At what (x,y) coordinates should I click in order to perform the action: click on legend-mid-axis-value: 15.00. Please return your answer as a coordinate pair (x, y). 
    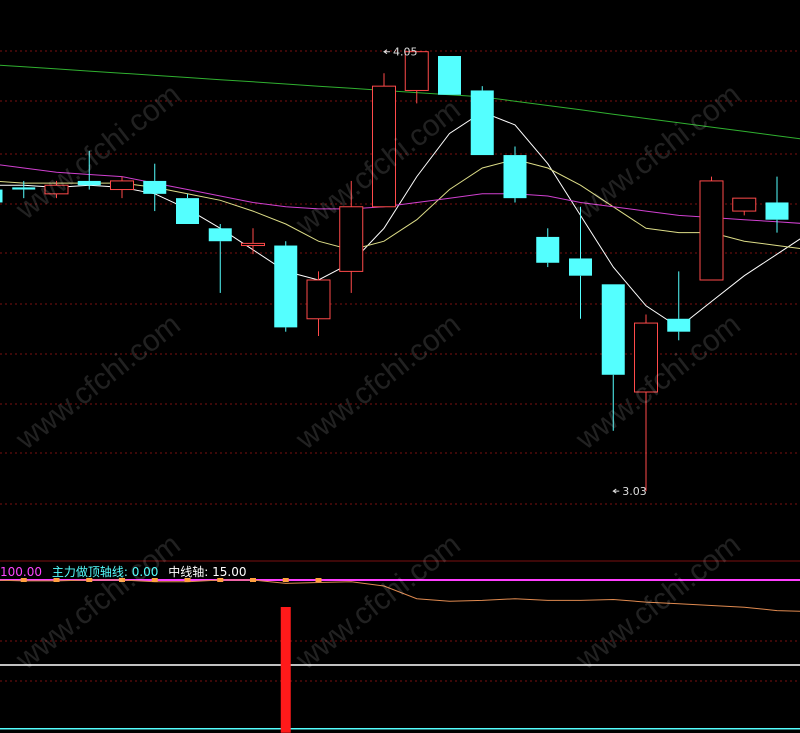
    Looking at the image, I should click on (229, 572).